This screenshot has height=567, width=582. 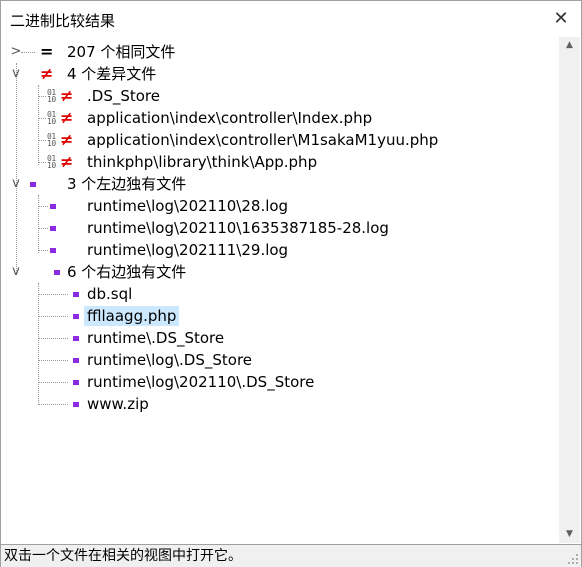 I want to click on group-different: v ≠ 4 个差异文件, so click(x=280, y=74).